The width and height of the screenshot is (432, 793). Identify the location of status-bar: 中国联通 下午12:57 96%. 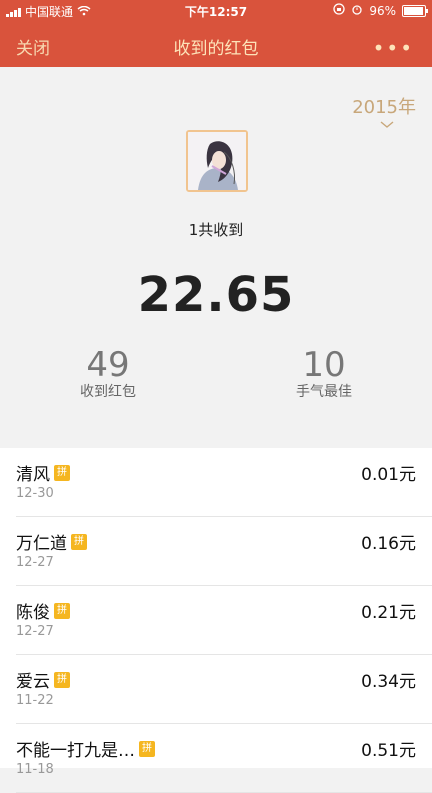
(216, 11).